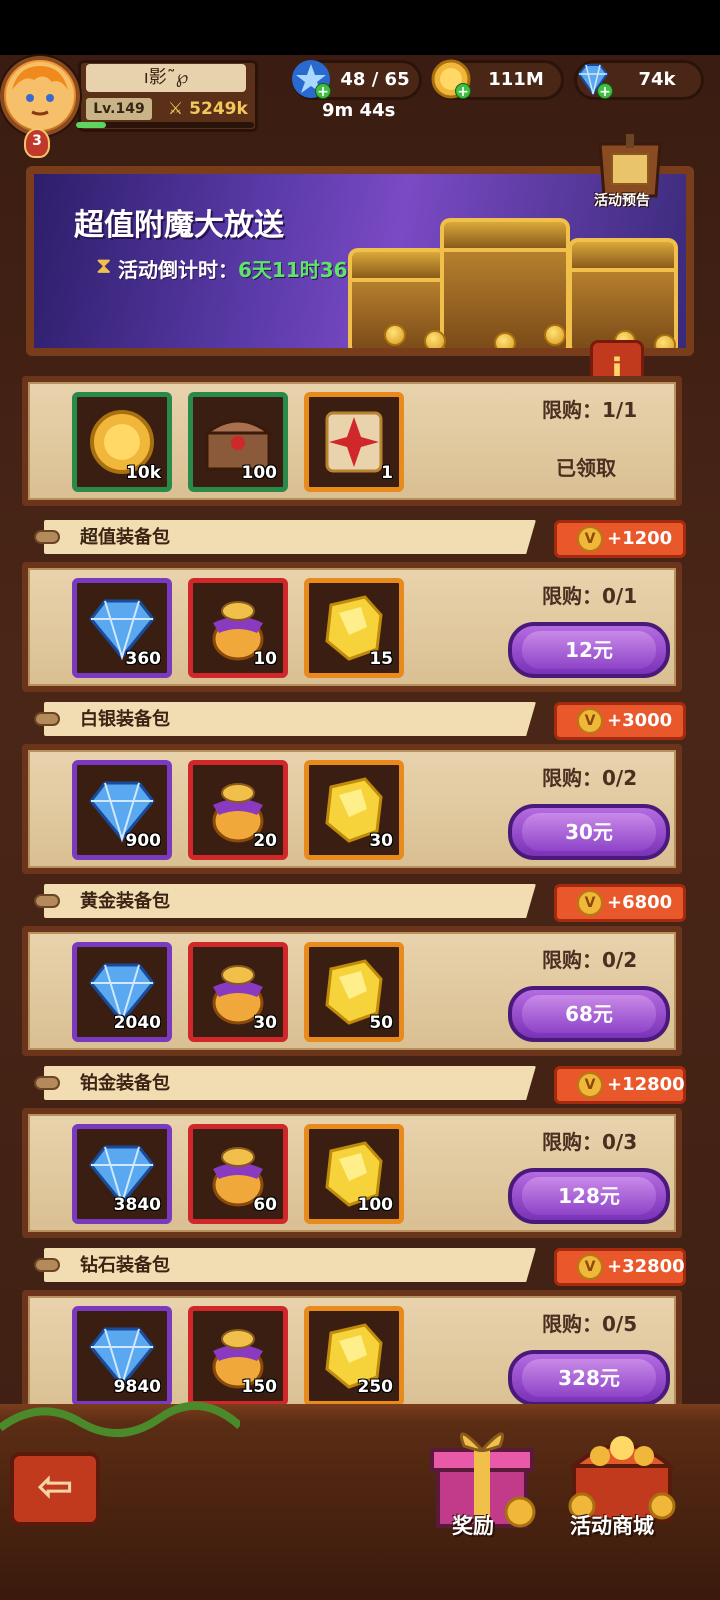 The width and height of the screenshot is (720, 1600). What do you see at coordinates (640, 902) in the screenshot?
I see `vip-points-value: +6800` at bounding box center [640, 902].